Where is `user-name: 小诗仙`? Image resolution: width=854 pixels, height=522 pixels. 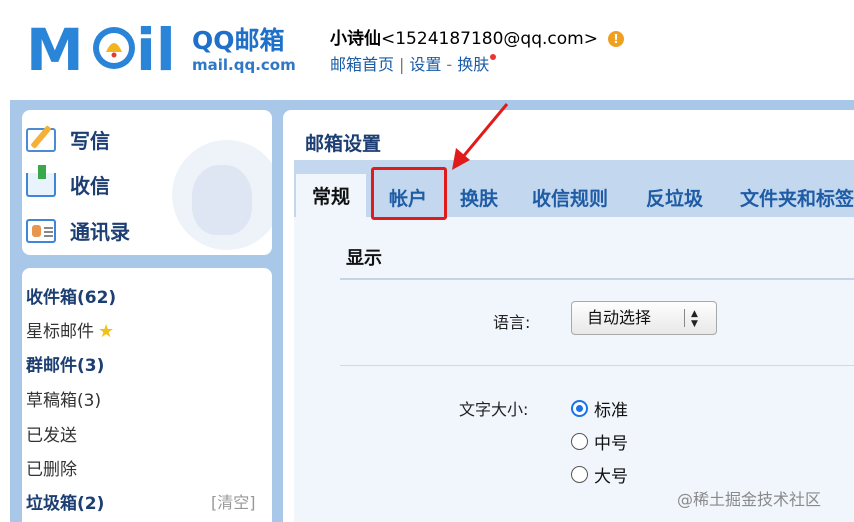 user-name: 小诗仙 is located at coordinates (355, 39).